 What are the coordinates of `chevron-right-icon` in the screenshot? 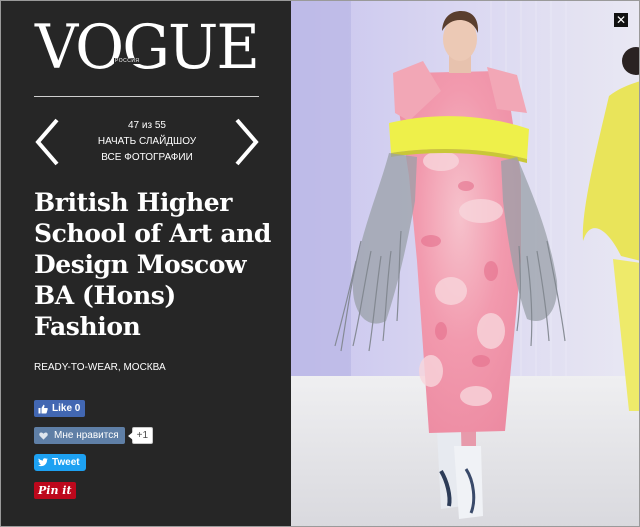 It's located at (247, 142).